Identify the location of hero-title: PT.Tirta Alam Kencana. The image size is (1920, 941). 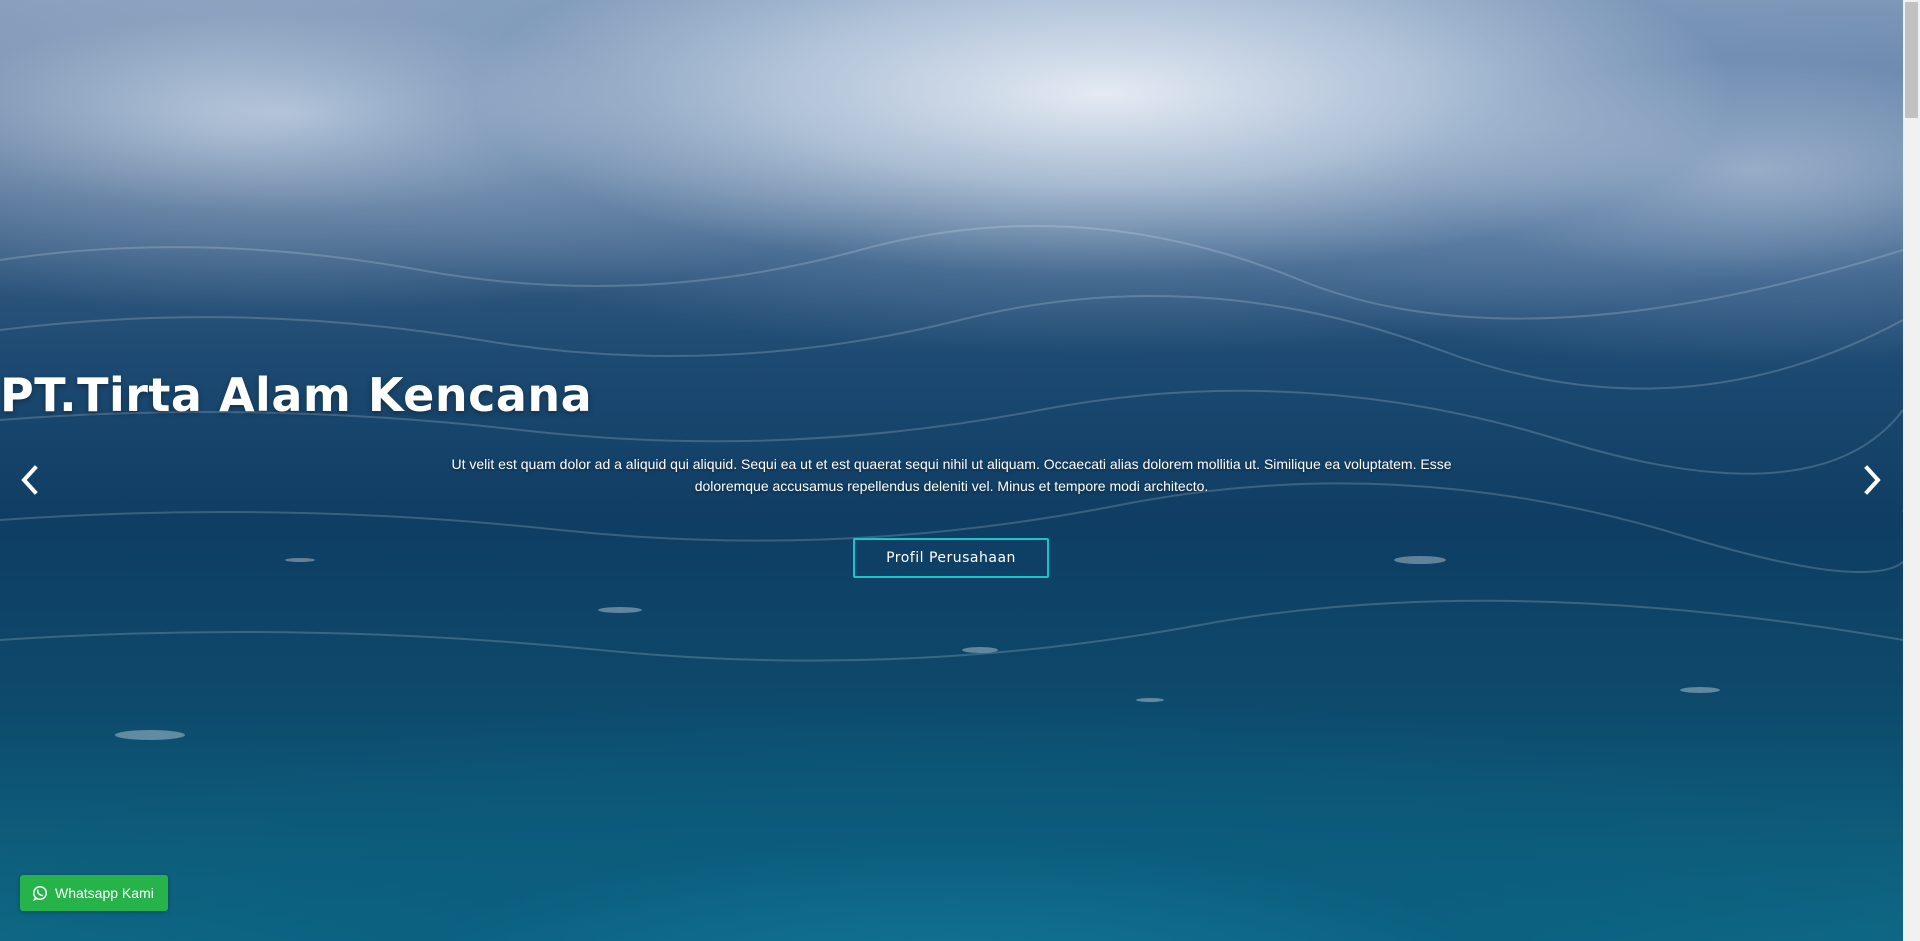
(296, 395).